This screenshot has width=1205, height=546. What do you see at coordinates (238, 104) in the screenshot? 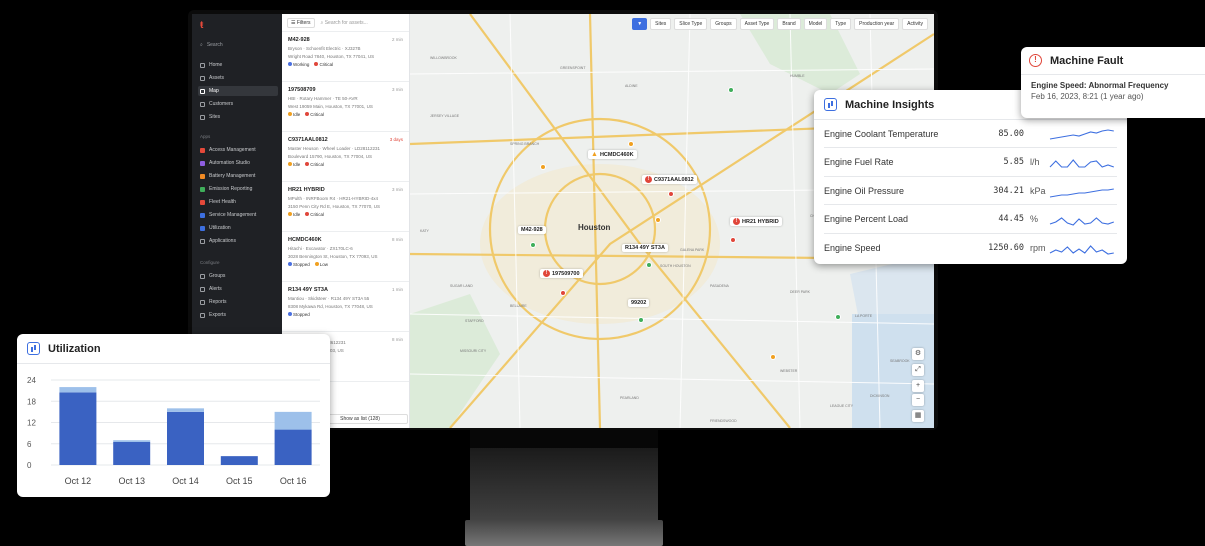
I see `nav-item-customers: Customers` at bounding box center [238, 104].